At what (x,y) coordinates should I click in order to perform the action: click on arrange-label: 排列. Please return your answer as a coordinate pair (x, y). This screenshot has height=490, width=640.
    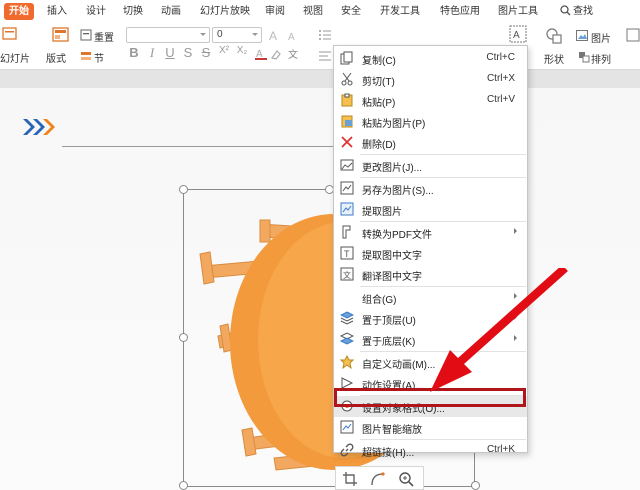
    Looking at the image, I should click on (601, 58).